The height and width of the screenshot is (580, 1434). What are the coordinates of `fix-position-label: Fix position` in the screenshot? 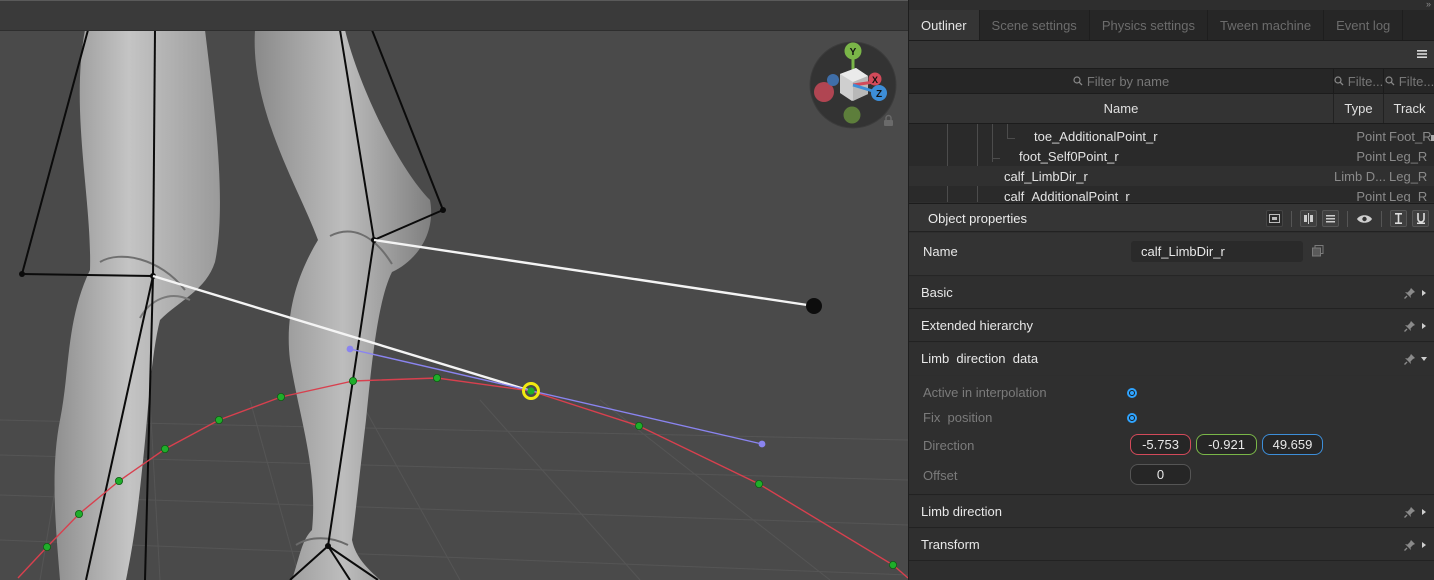 It's located at (958, 417).